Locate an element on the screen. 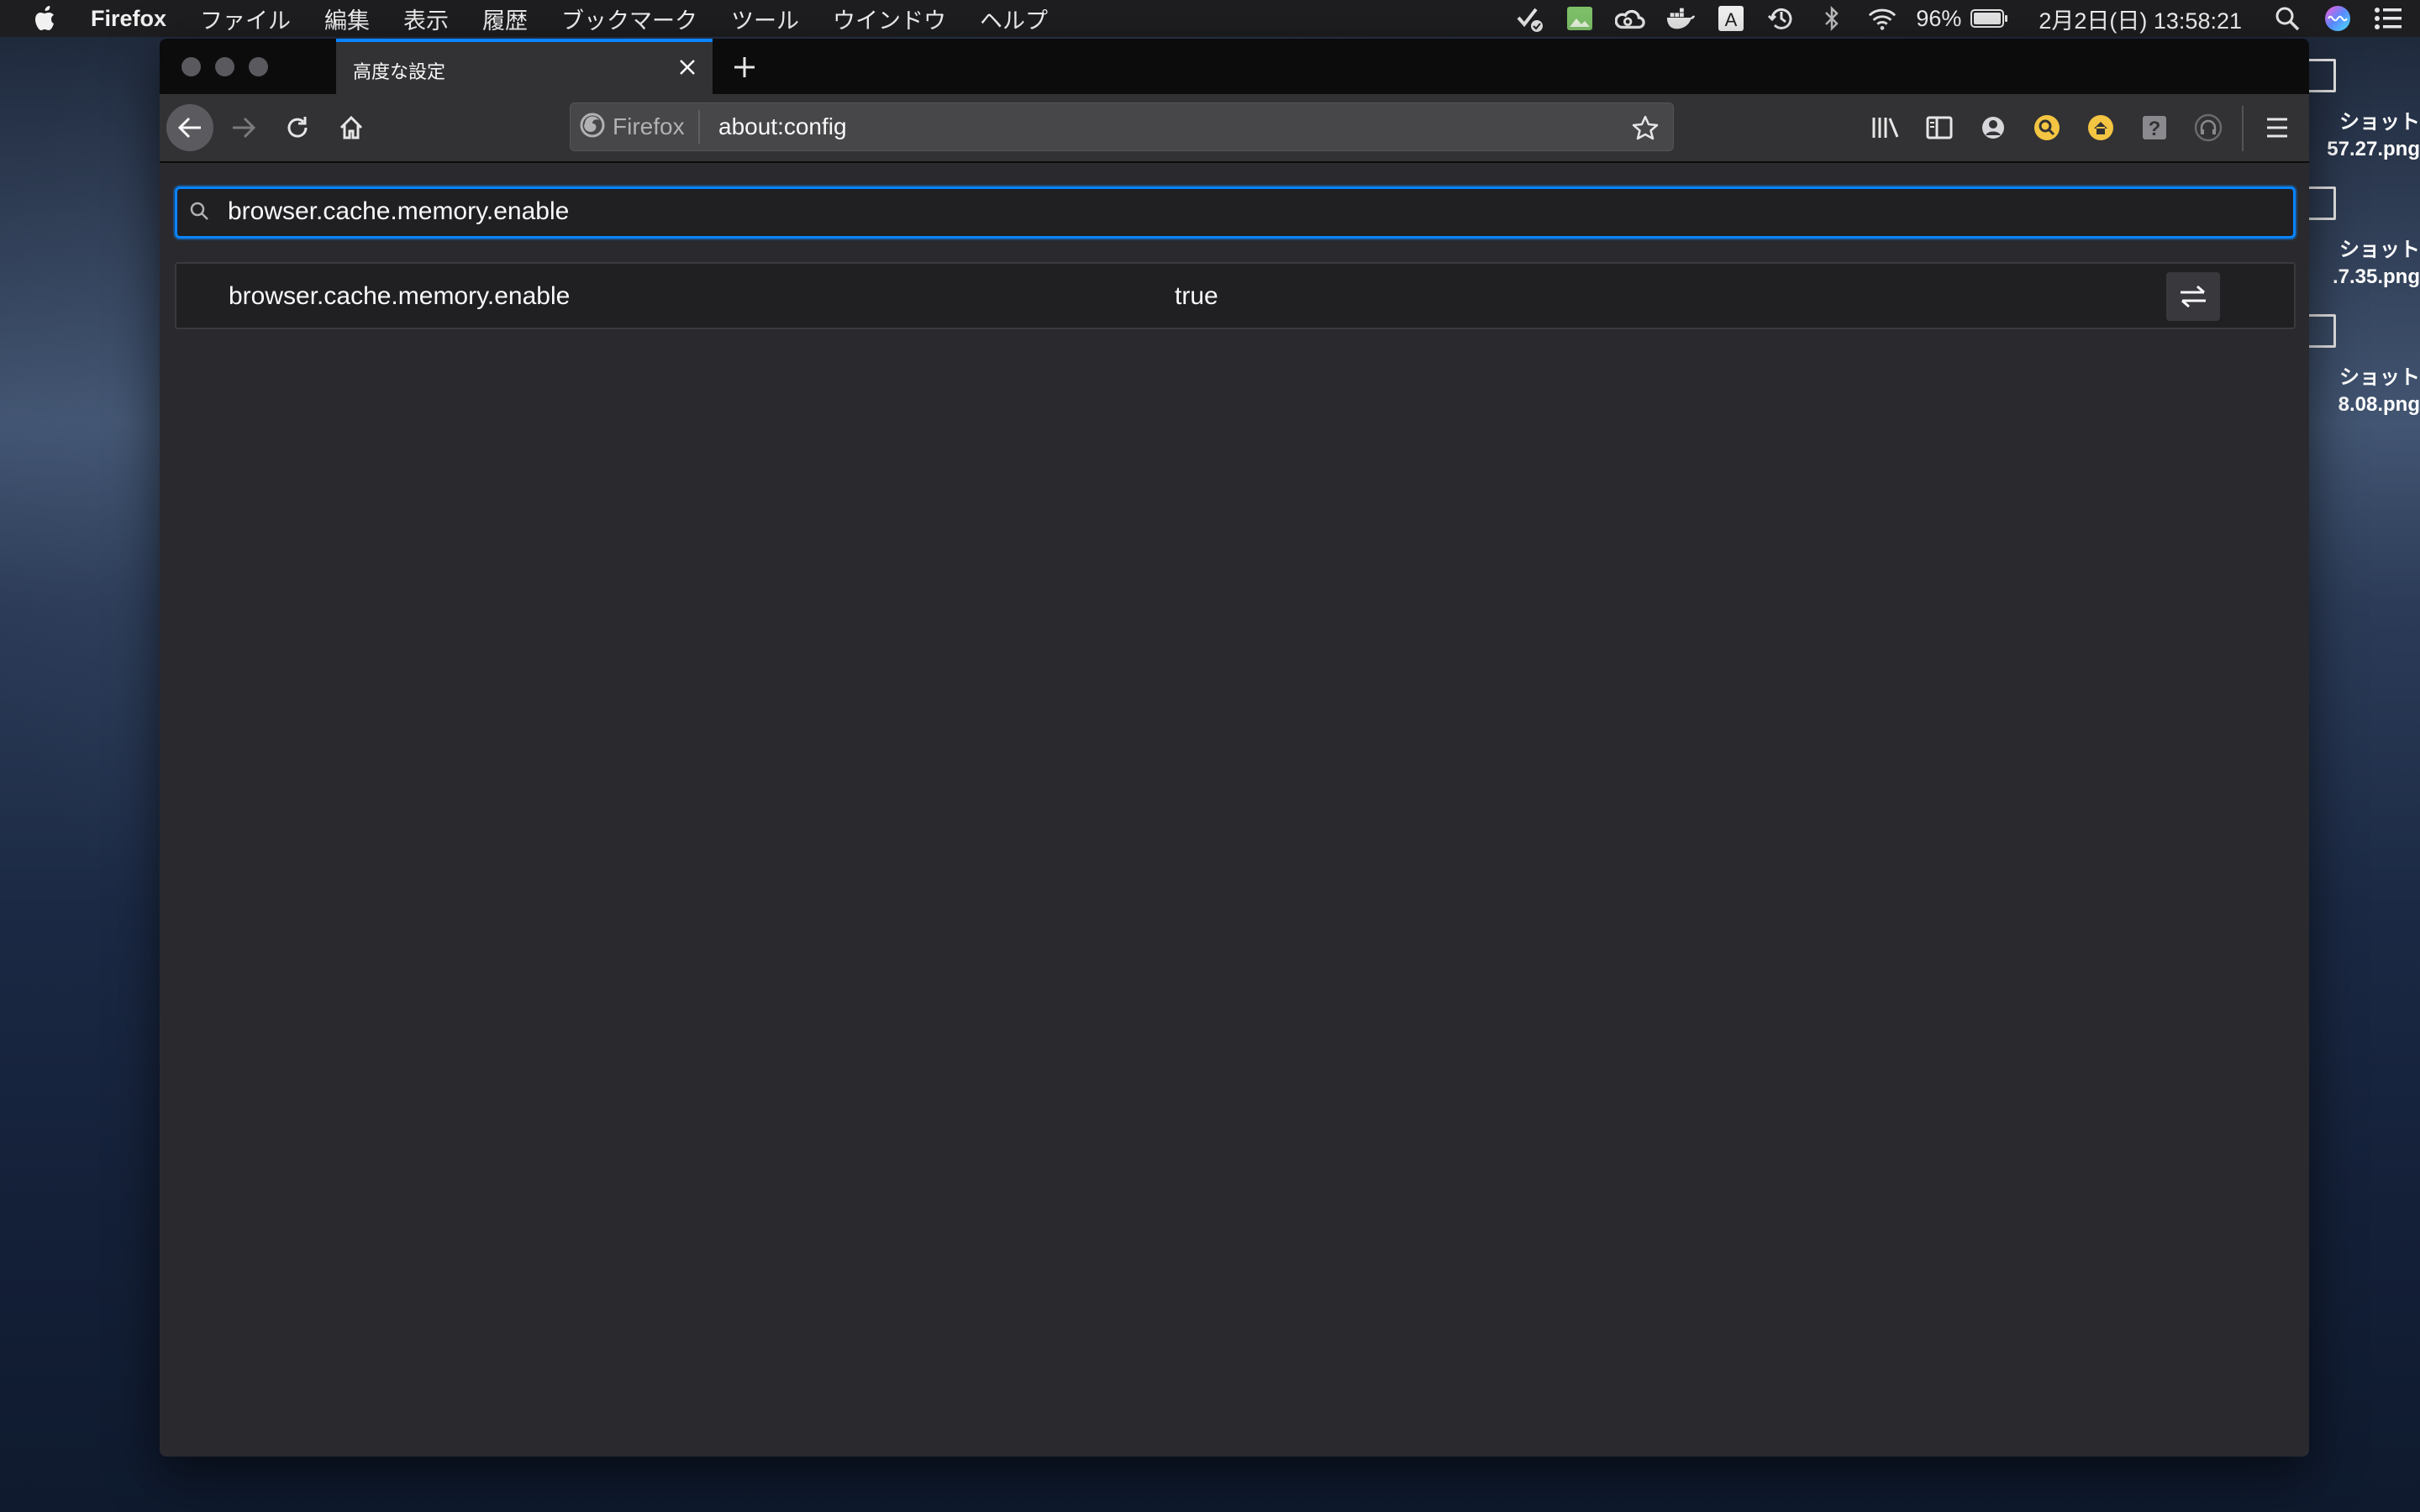 This screenshot has width=2420, height=1512. svg-text: A is located at coordinates (1732, 19).